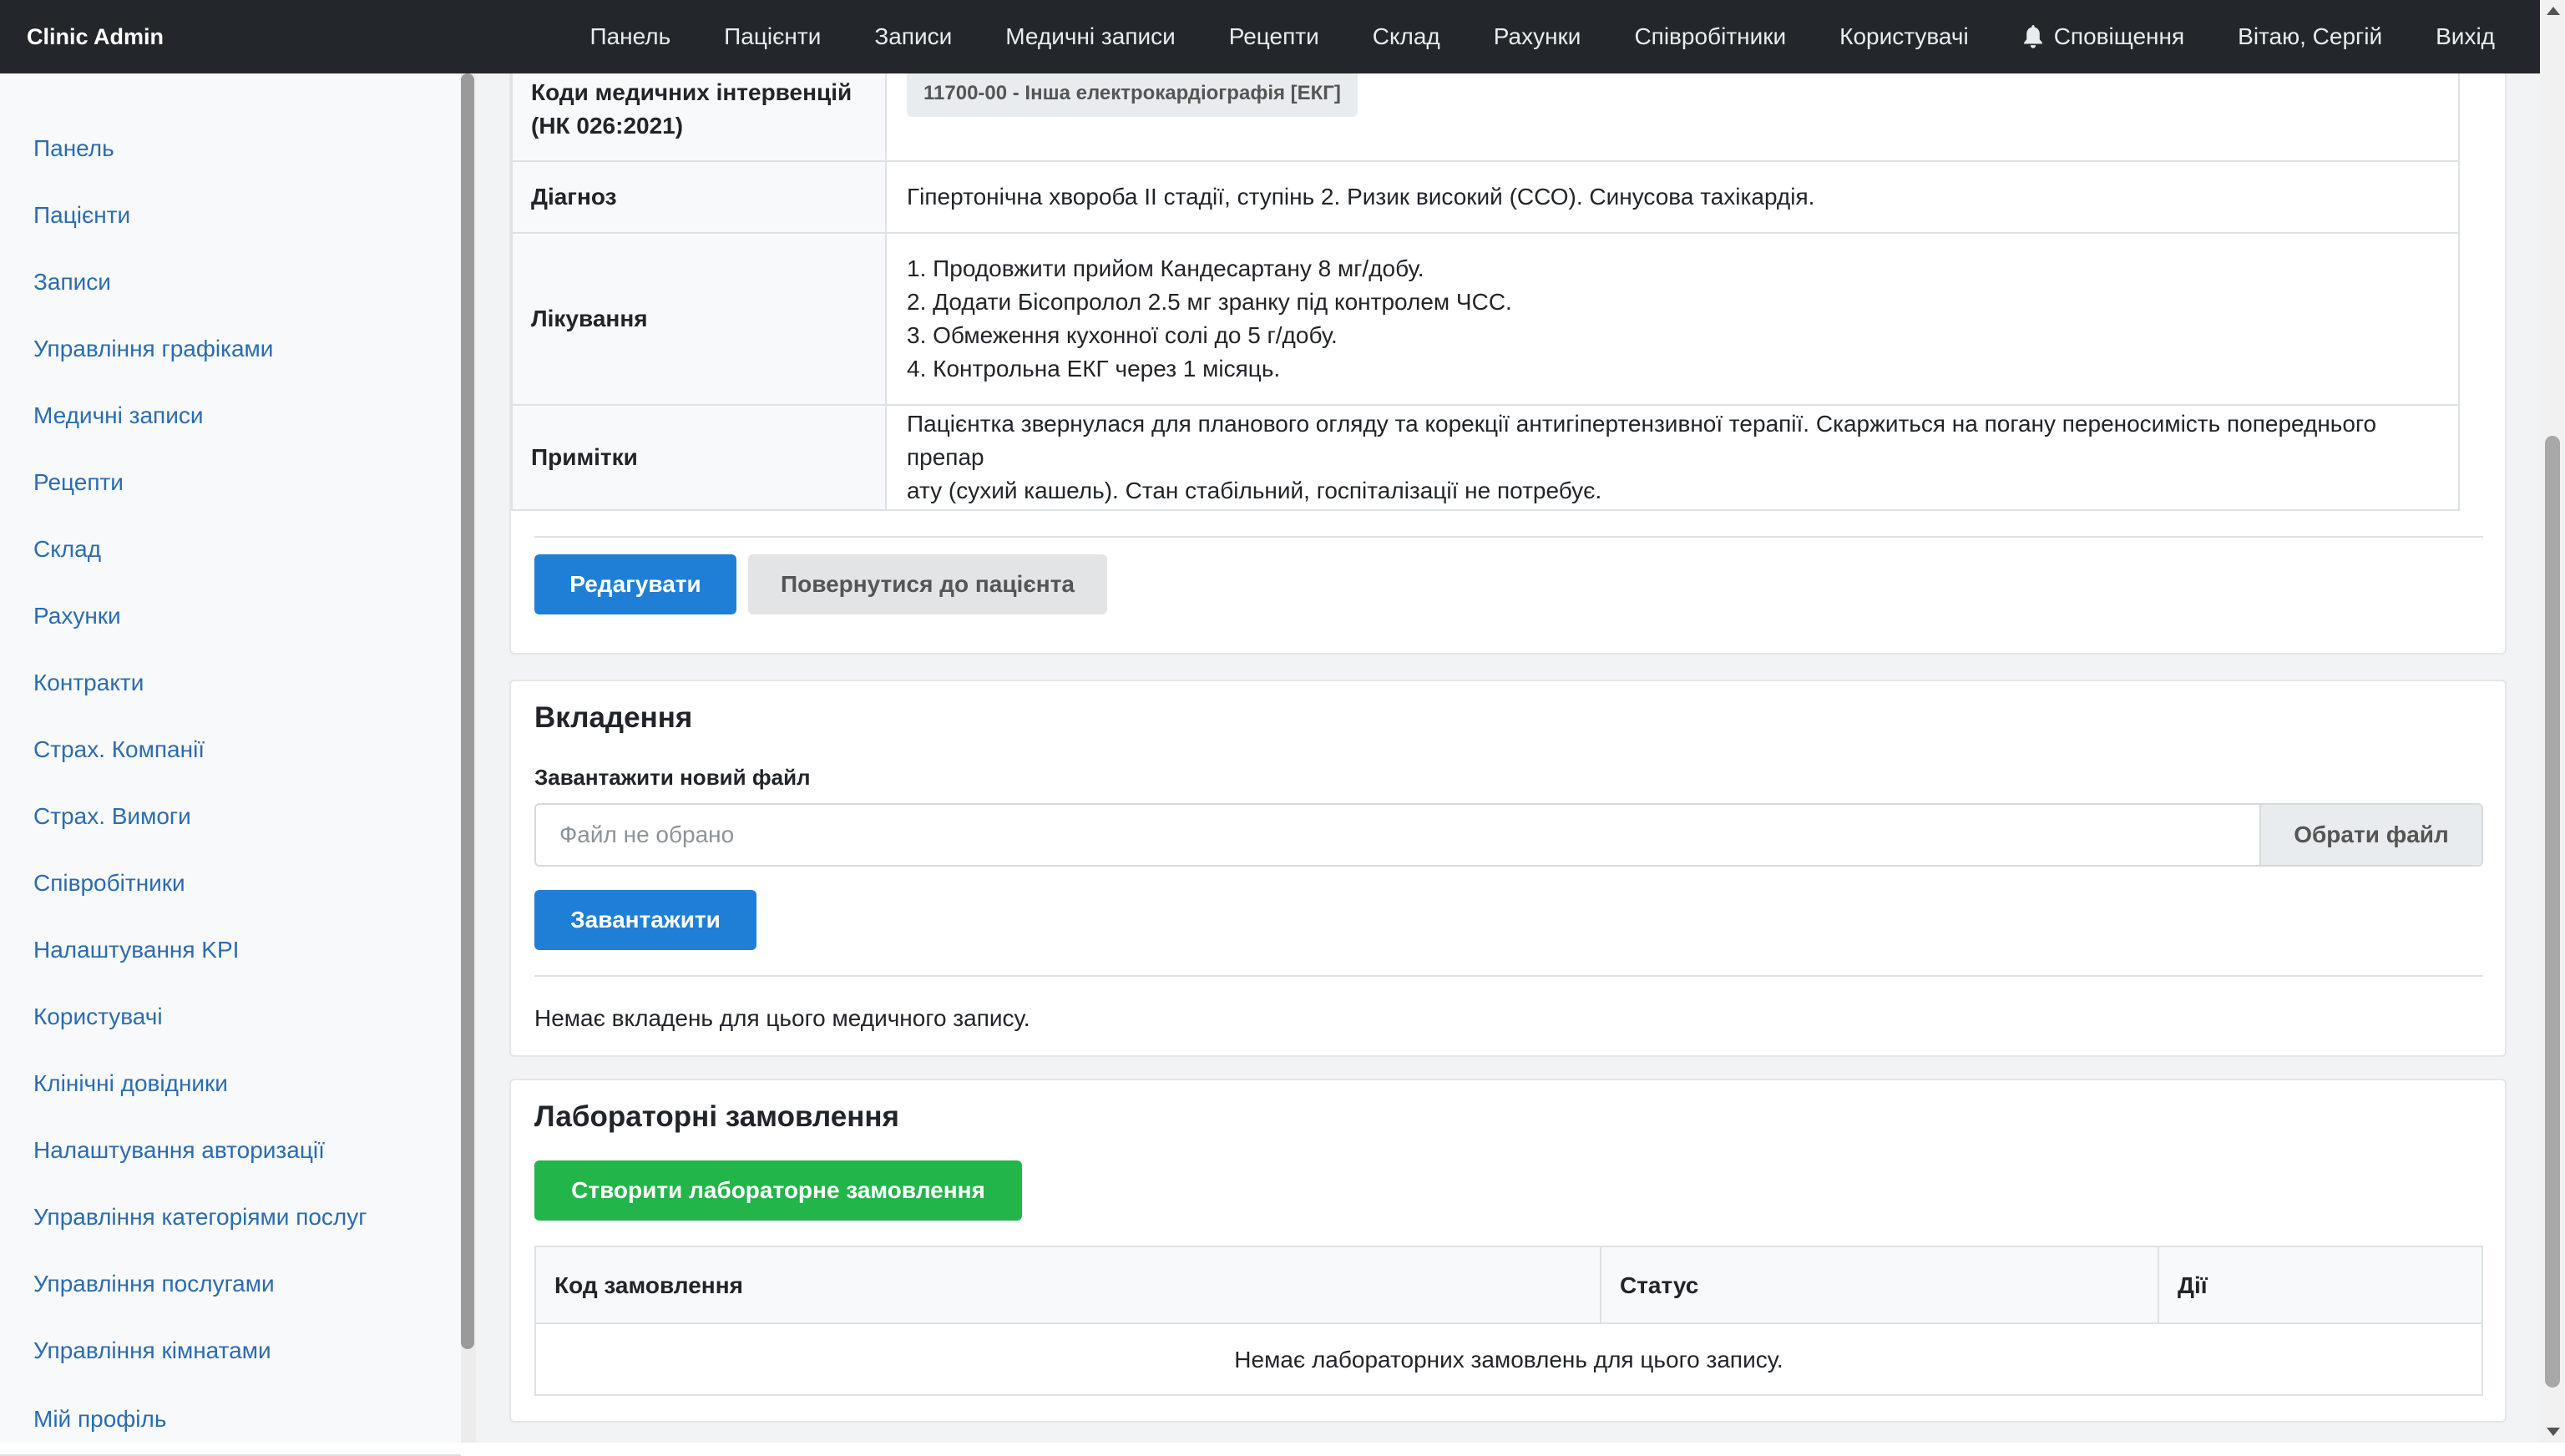 This screenshot has width=2565, height=1456. What do you see at coordinates (772, 36) in the screenshot?
I see `topnav-item-patients: Пацієнти` at bounding box center [772, 36].